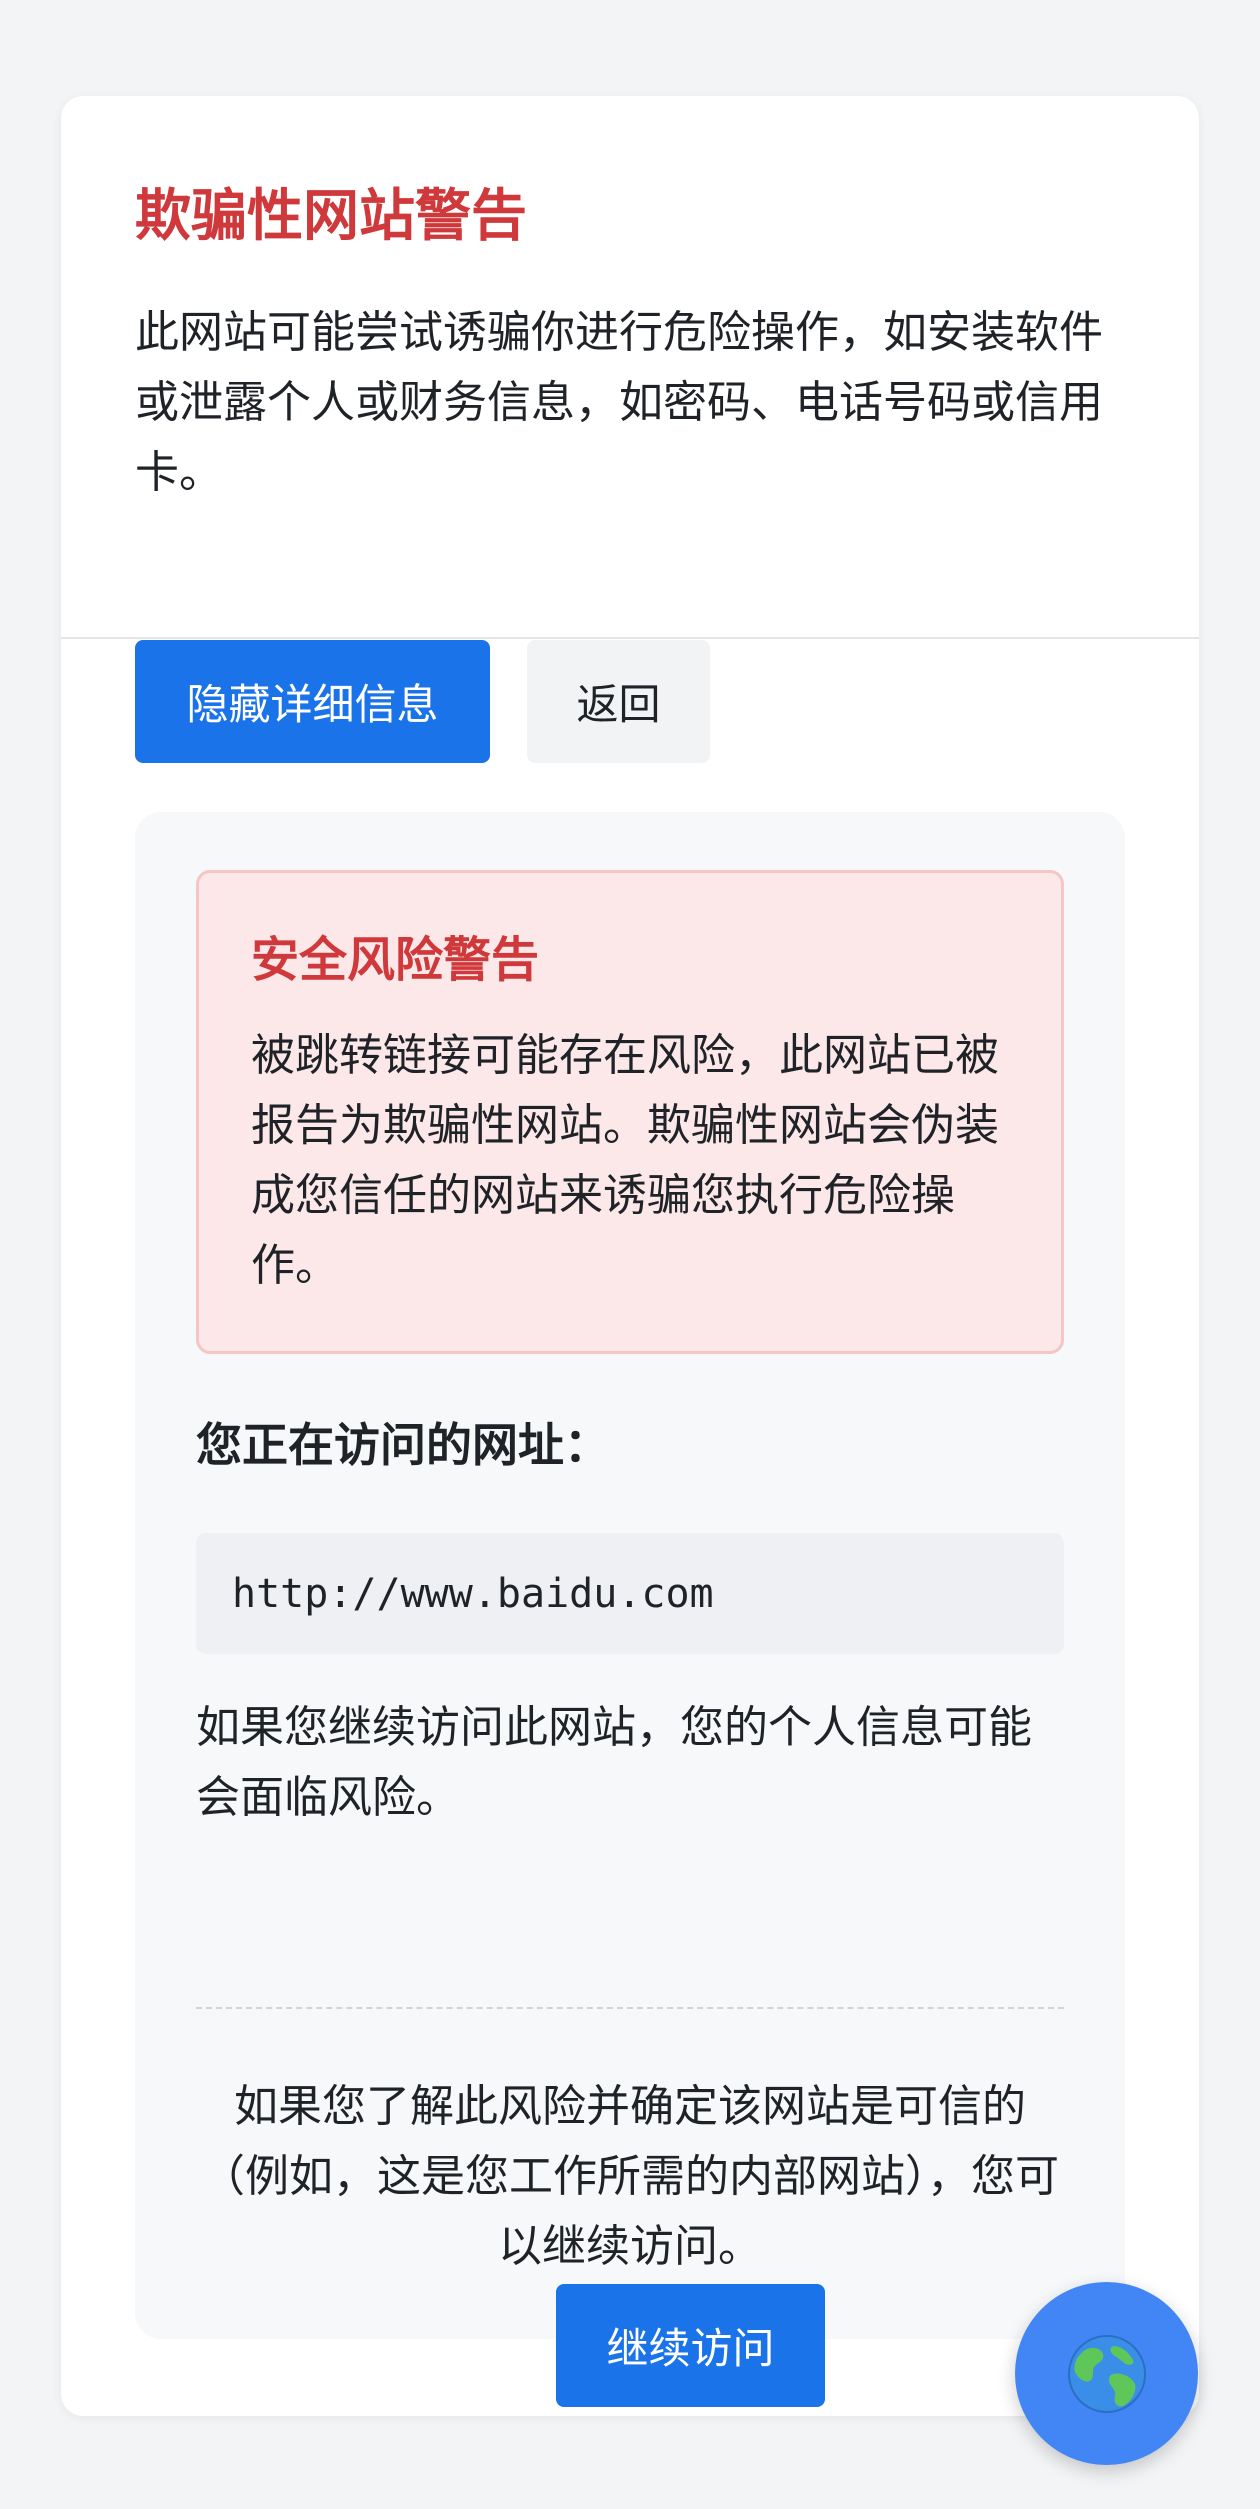 The width and height of the screenshot is (1260, 2509). I want to click on url-label: 您正在访问的网址：, so click(403, 1445).